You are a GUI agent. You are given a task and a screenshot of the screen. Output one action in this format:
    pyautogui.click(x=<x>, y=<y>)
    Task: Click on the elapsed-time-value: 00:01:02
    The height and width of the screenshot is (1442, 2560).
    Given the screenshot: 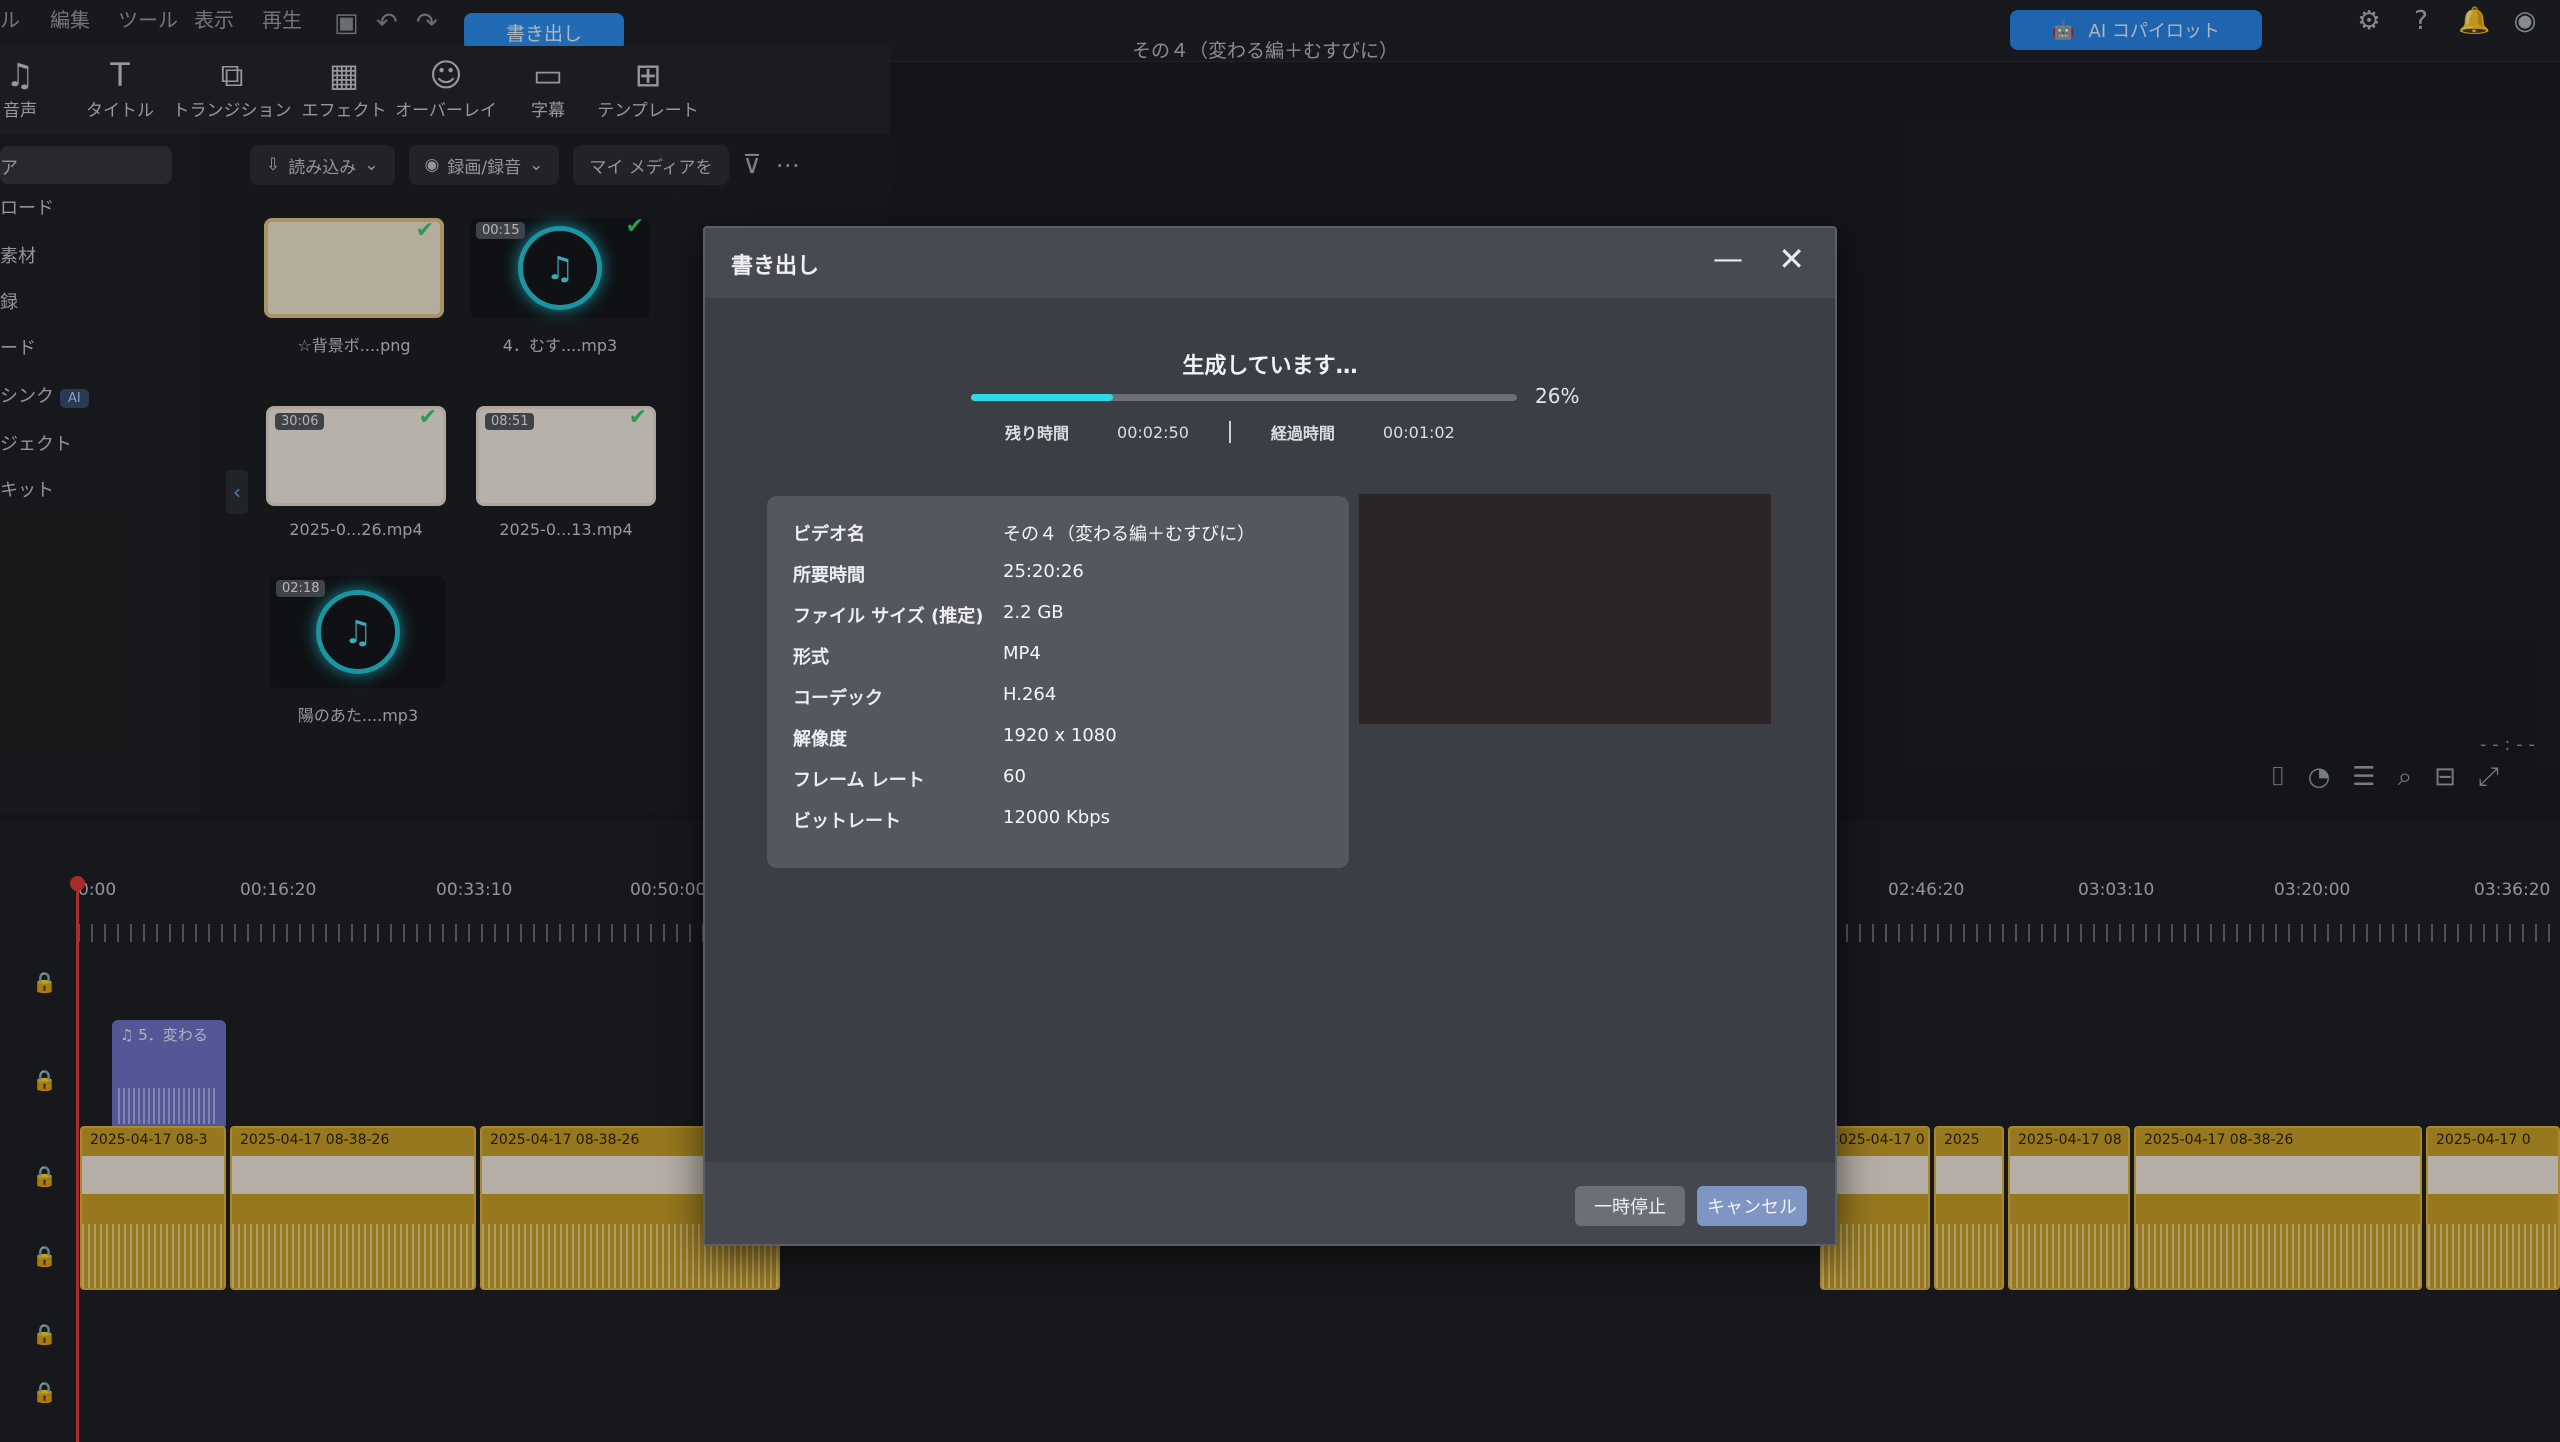 What is the action you would take?
    pyautogui.click(x=1418, y=432)
    